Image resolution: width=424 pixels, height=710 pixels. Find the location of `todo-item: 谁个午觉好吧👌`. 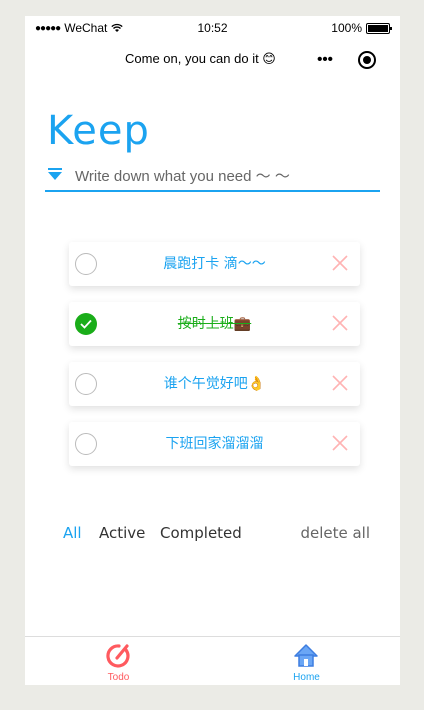

todo-item: 谁个午觉好吧👌 is located at coordinates (214, 384).